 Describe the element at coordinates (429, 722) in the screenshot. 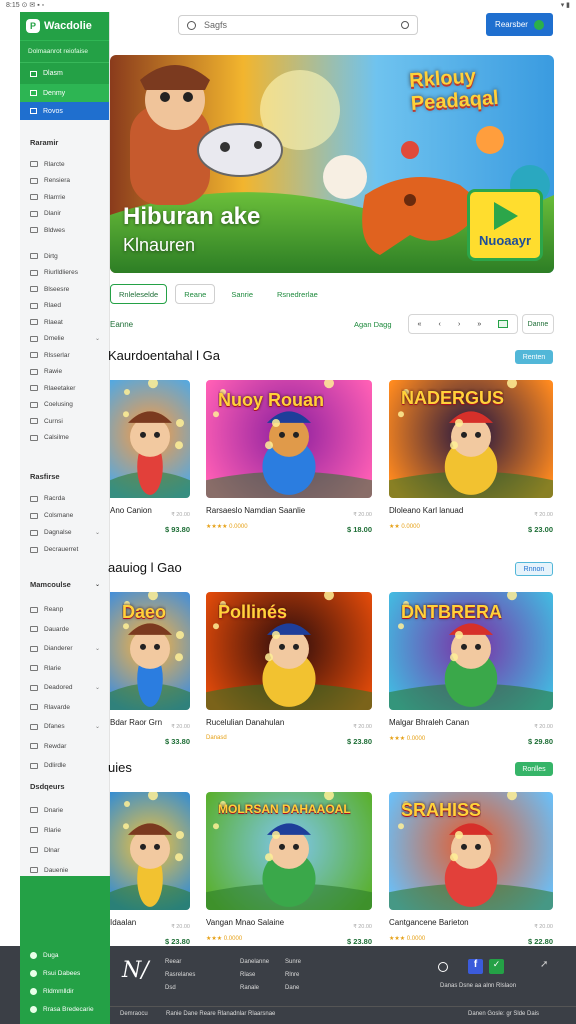

I see `game-title: Malgar Bhraleh Canan` at that location.